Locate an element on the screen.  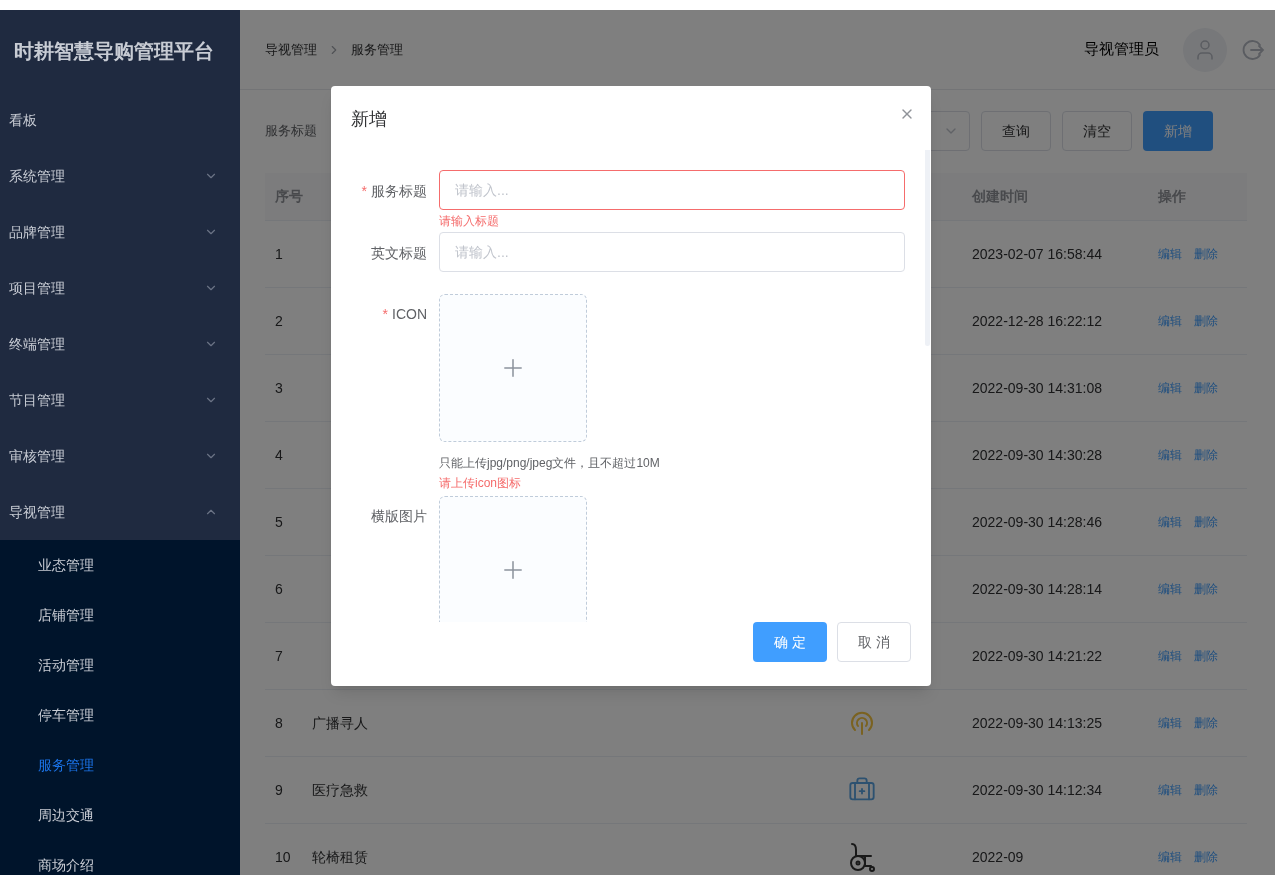
sidebar-item: 系统管理 is located at coordinates (120, 176).